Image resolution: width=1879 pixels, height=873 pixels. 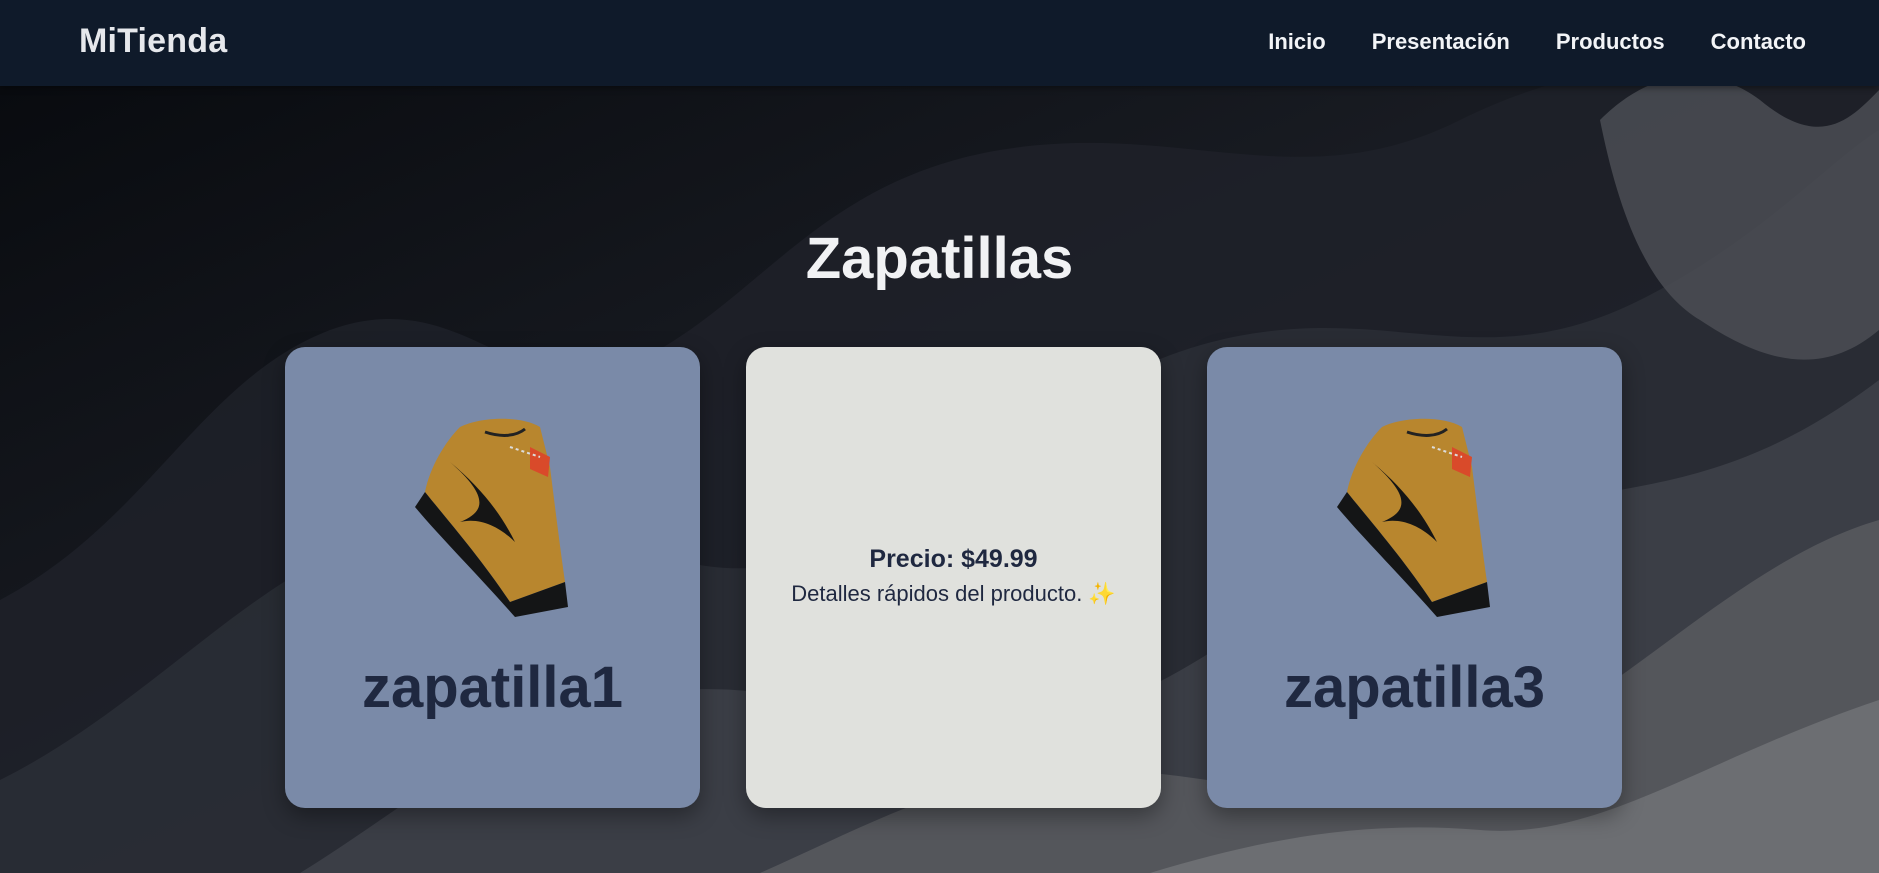 What do you see at coordinates (1514, 42) in the screenshot?
I see `main-nav: Inicio Presentación Productos Contacto` at bounding box center [1514, 42].